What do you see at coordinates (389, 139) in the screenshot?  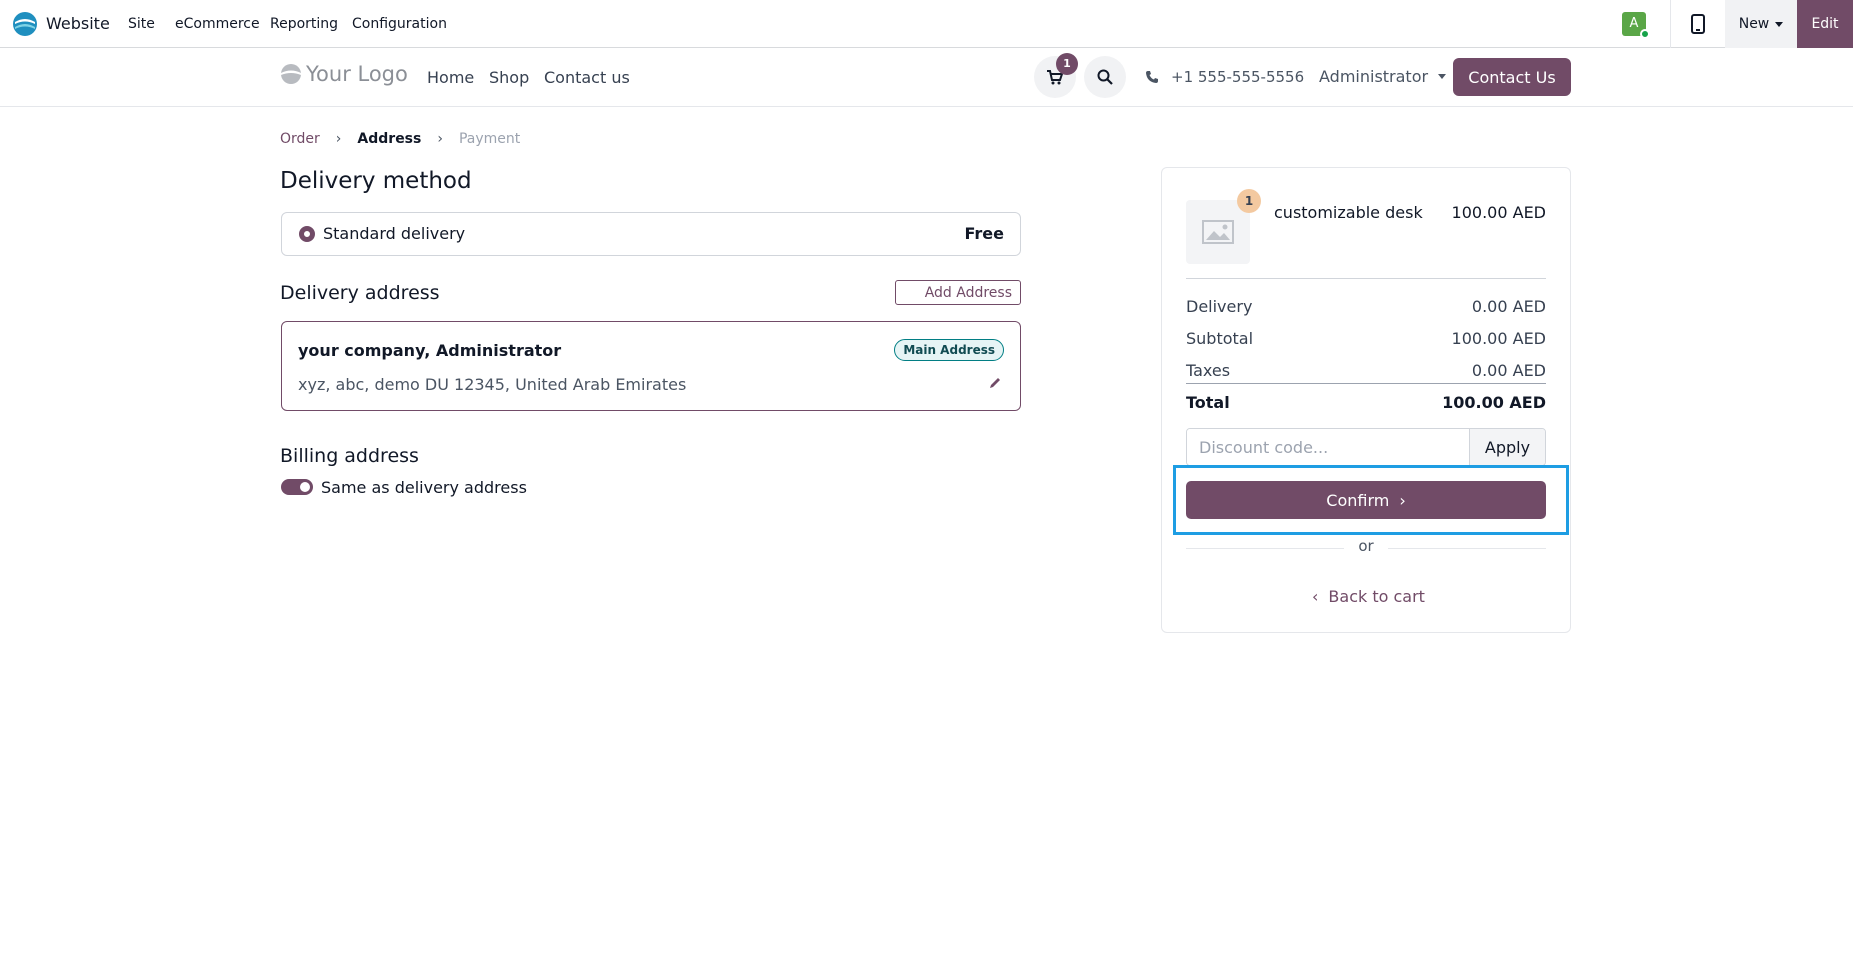 I see `breadcrumb-address: Address` at bounding box center [389, 139].